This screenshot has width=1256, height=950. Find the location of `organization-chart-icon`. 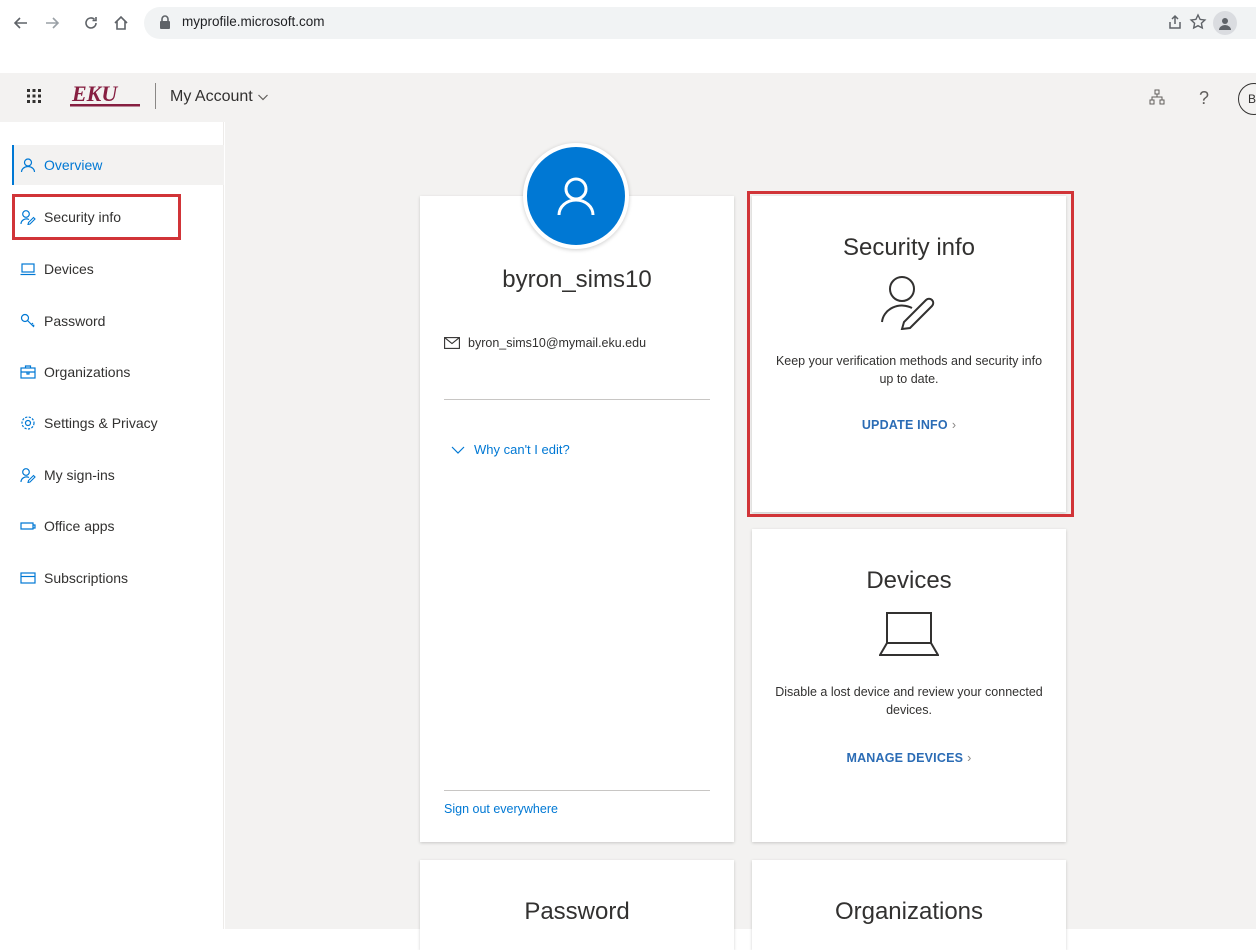

organization-chart-icon is located at coordinates (1157, 97).